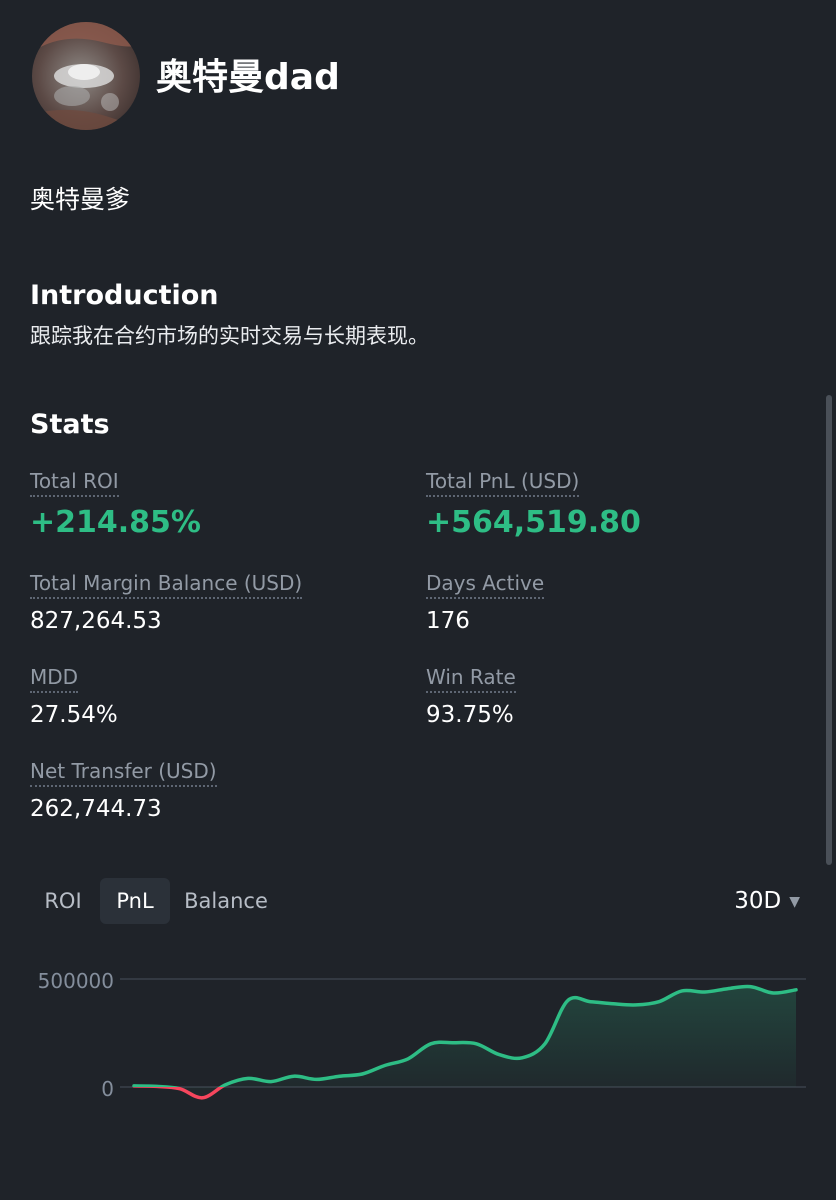 This screenshot has width=836, height=1200. I want to click on tab-balance: Balance, so click(226, 901).